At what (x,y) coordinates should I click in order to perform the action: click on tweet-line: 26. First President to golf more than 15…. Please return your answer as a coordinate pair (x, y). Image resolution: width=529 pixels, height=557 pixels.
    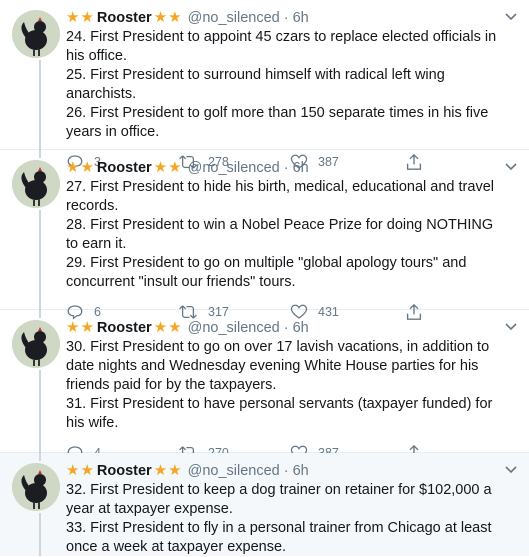
    Looking at the image, I should click on (277, 122).